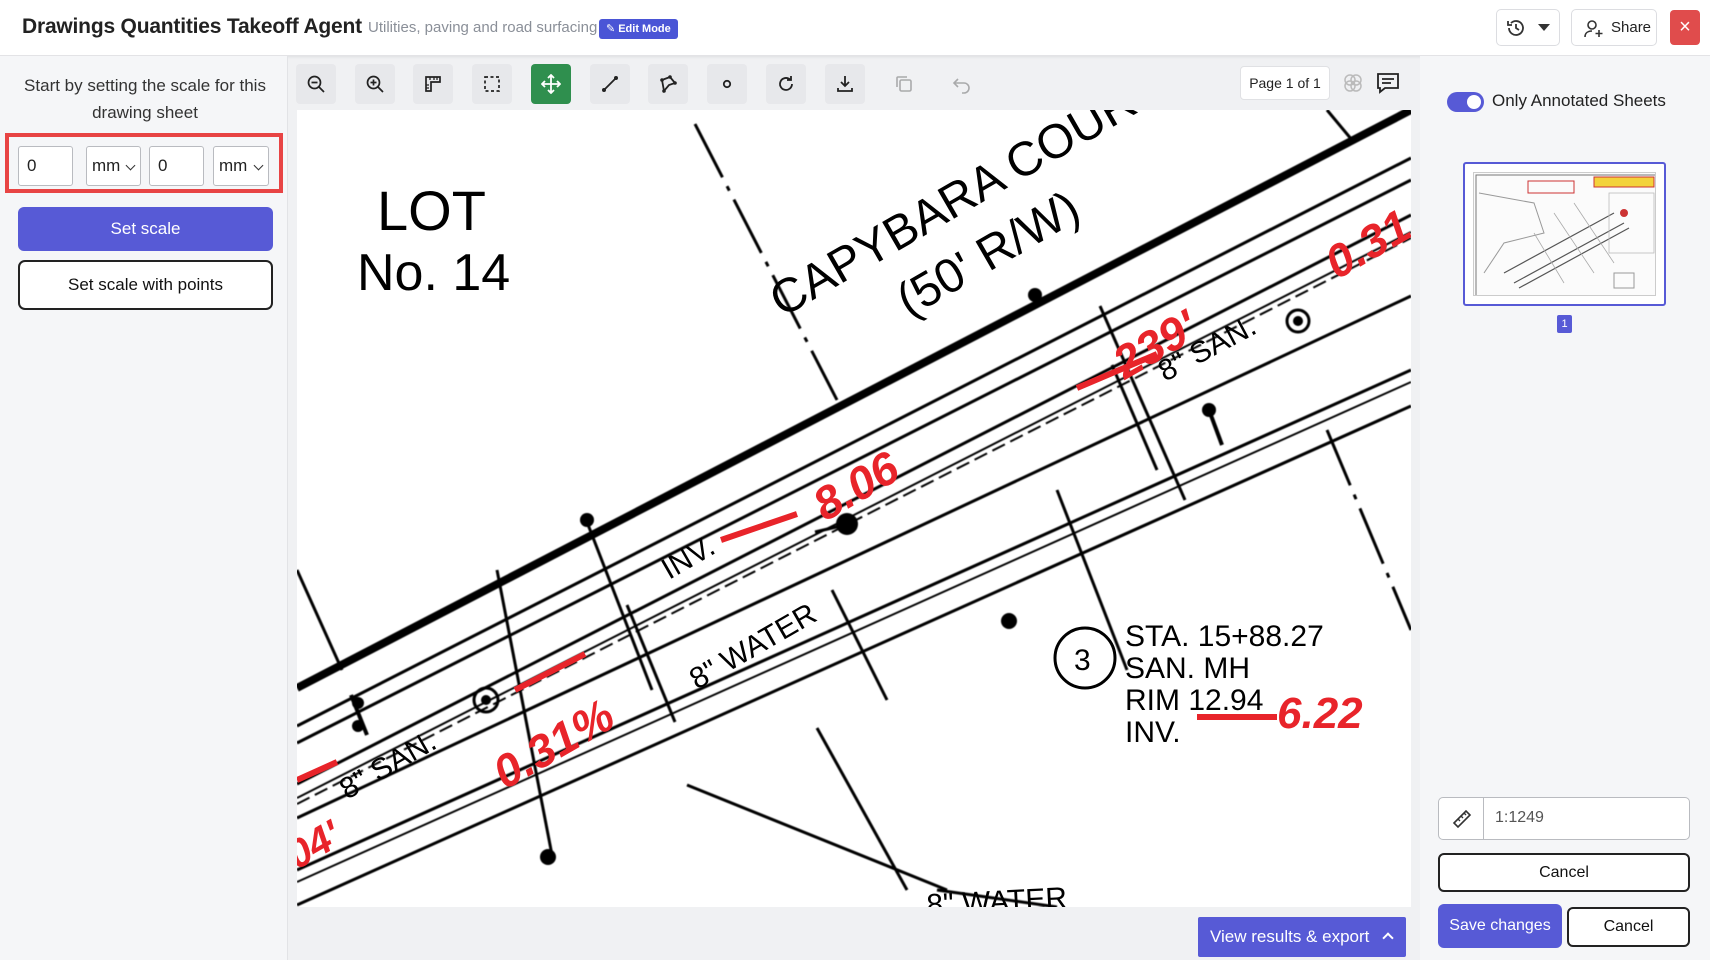 Image resolution: width=1710 pixels, height=960 pixels. What do you see at coordinates (106, 165) in the screenshot?
I see `scale-drawing-unit-value: mm` at bounding box center [106, 165].